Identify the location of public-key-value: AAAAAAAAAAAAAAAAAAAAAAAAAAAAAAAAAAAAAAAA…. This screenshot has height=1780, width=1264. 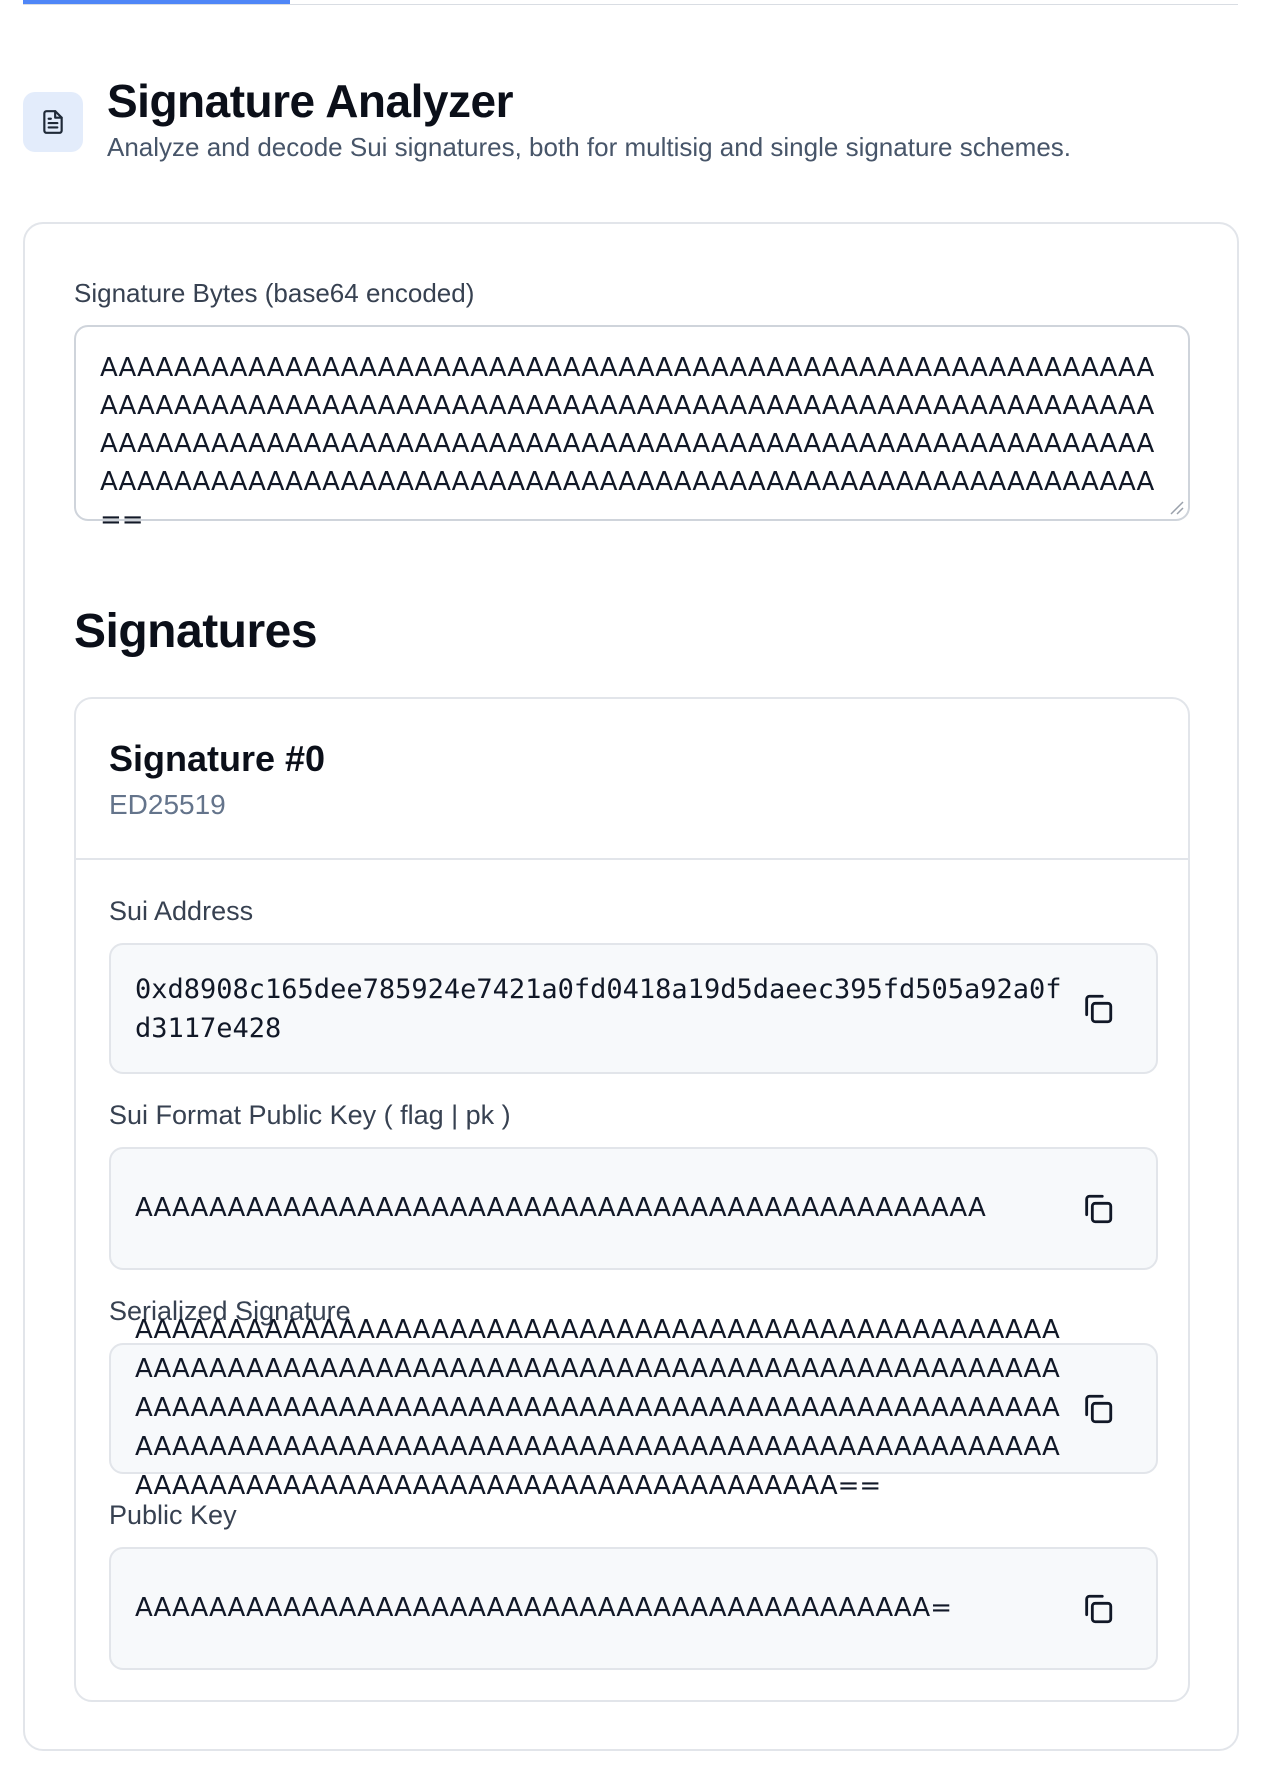
(543, 1608).